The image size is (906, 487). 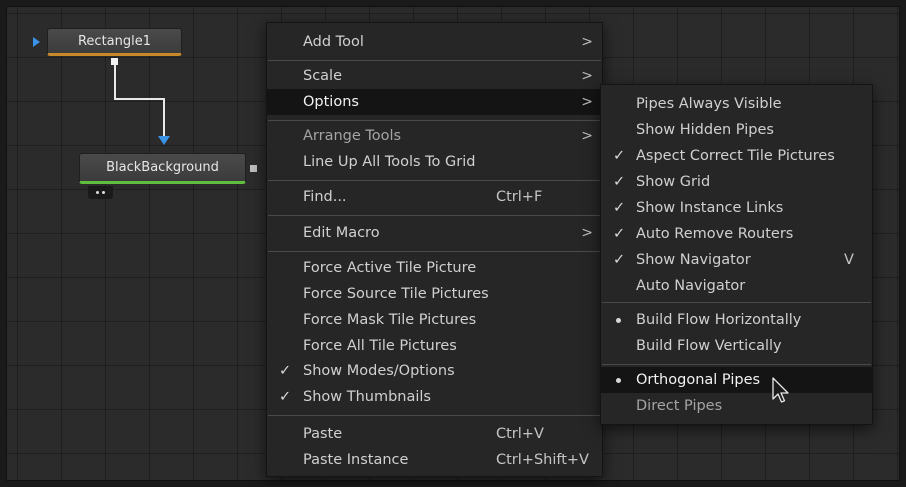 I want to click on mouse-pointer-icon, so click(x=780, y=390).